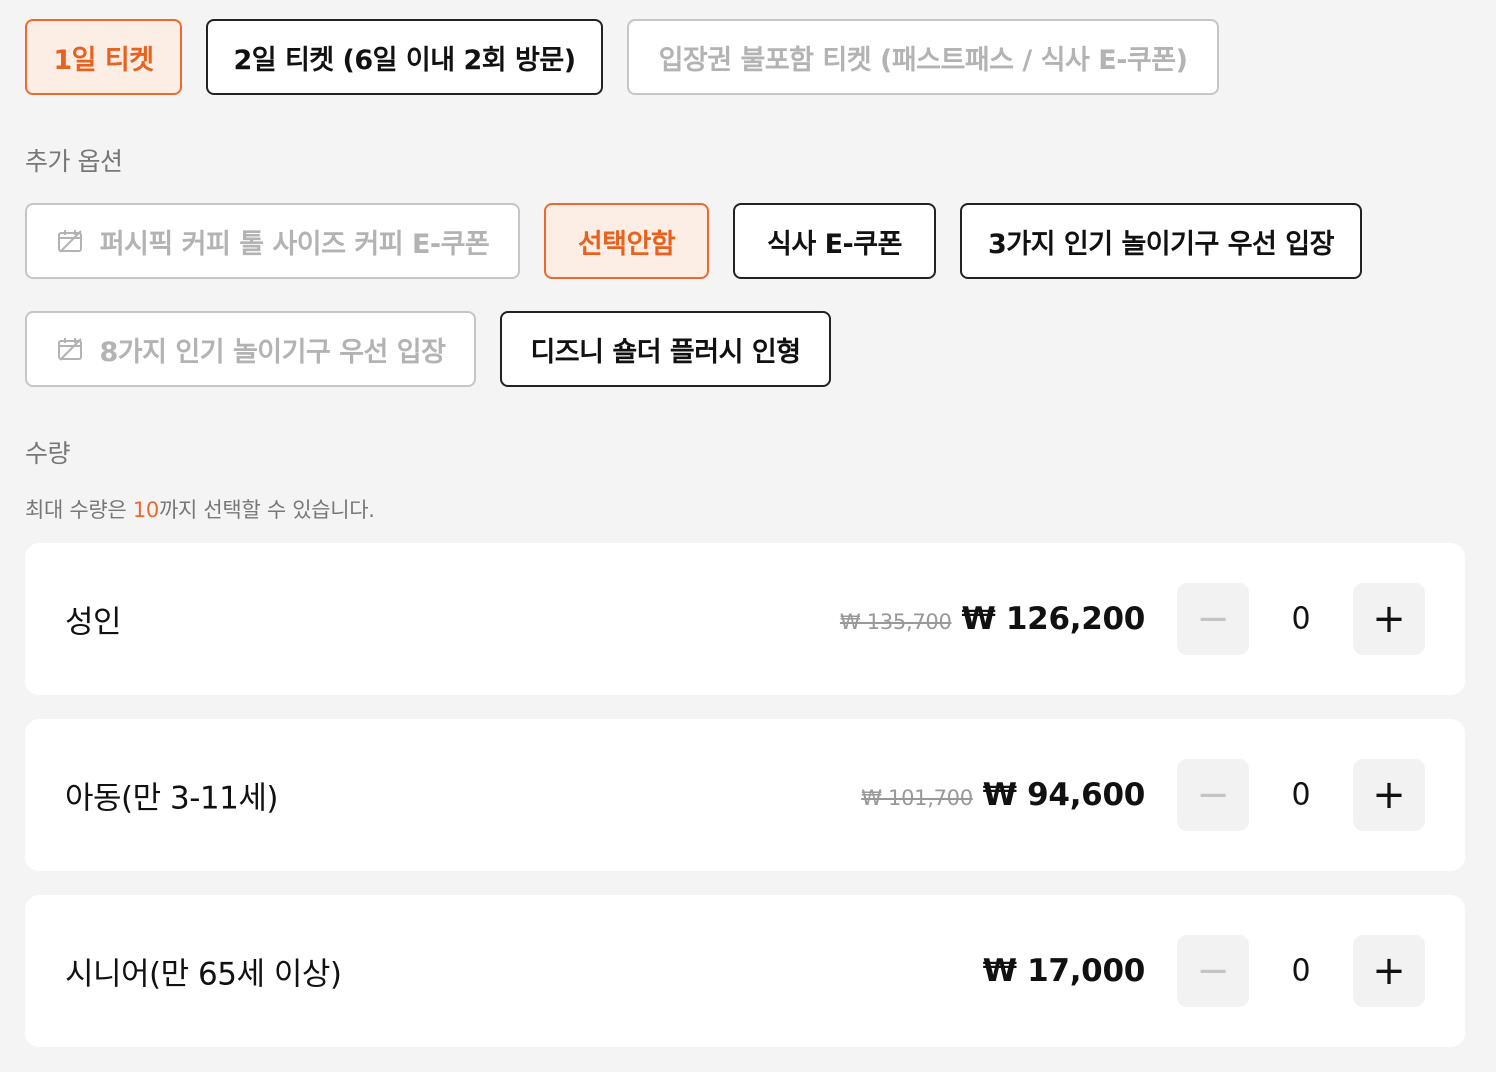 This screenshot has height=1072, width=1496. I want to click on original-price: ₩ 101,700, so click(917, 798).